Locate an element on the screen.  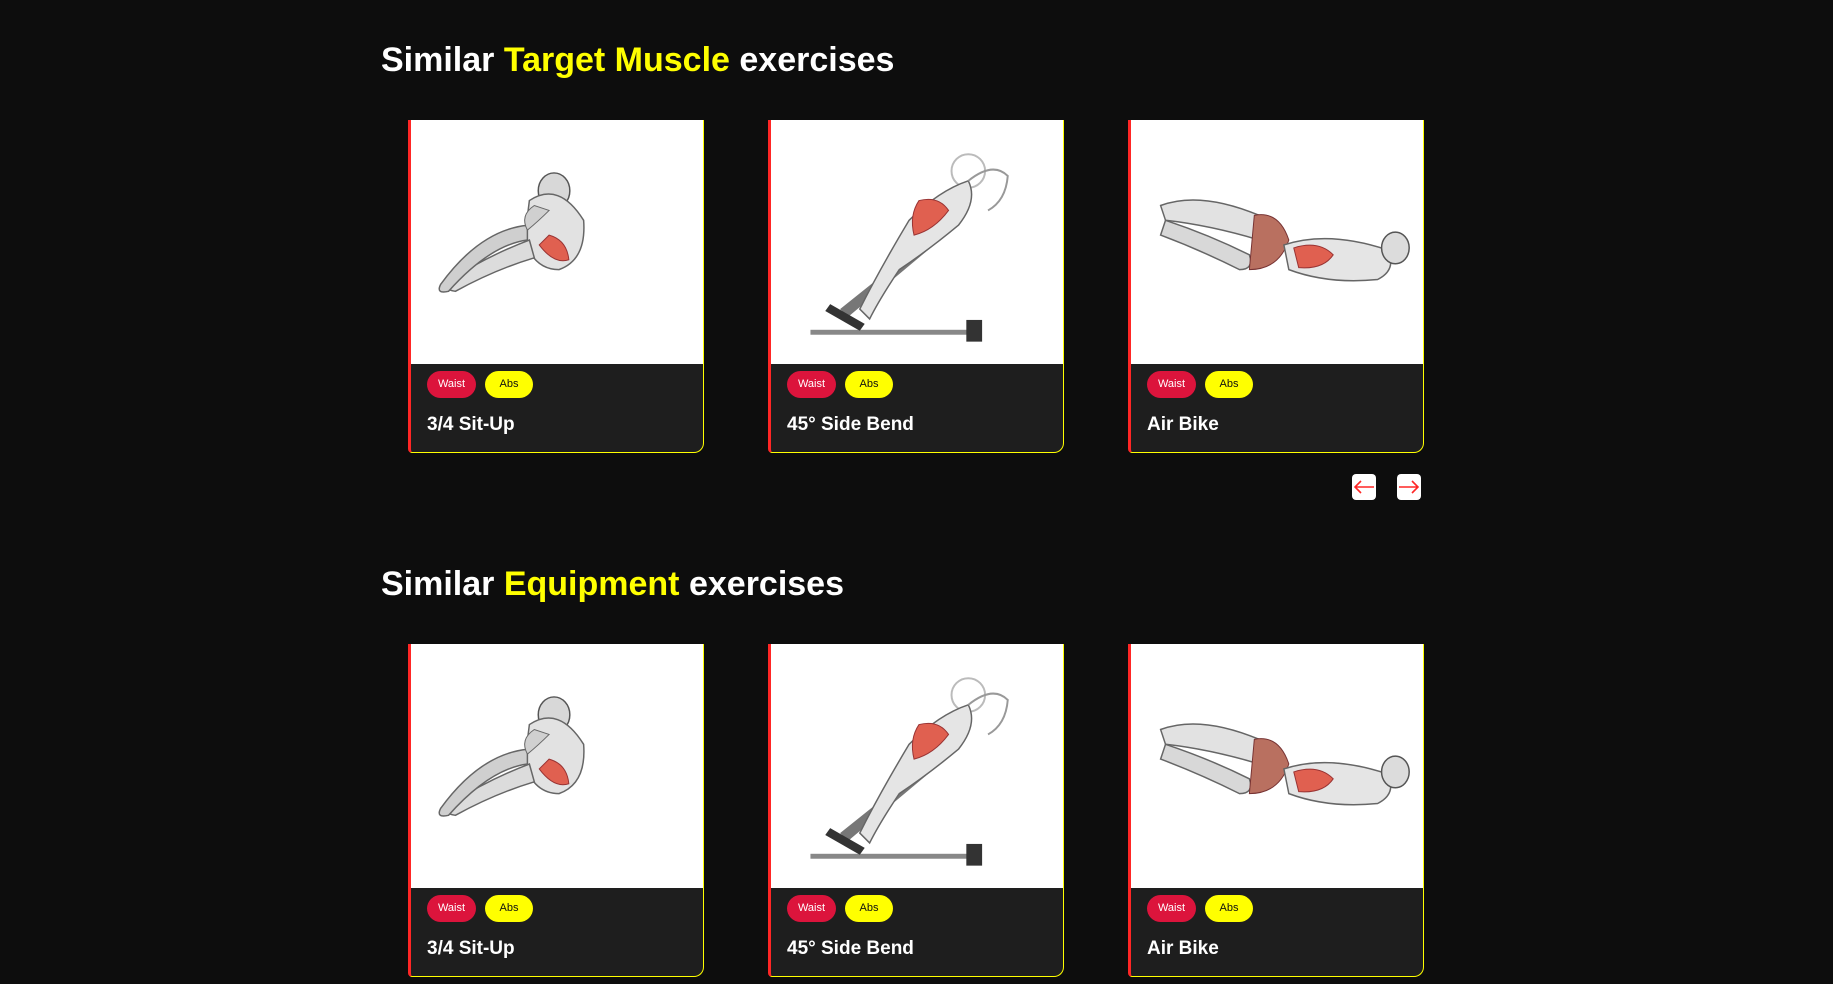
arrow-left-icon is located at coordinates (1363, 487).